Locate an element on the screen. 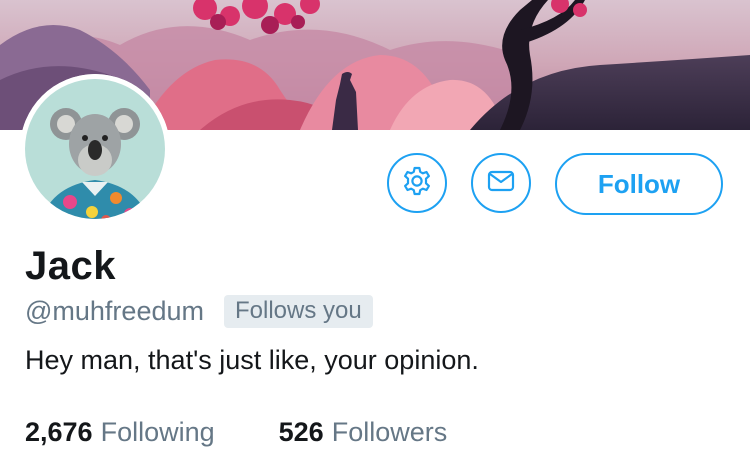  followers-count: 526 is located at coordinates (301, 432).